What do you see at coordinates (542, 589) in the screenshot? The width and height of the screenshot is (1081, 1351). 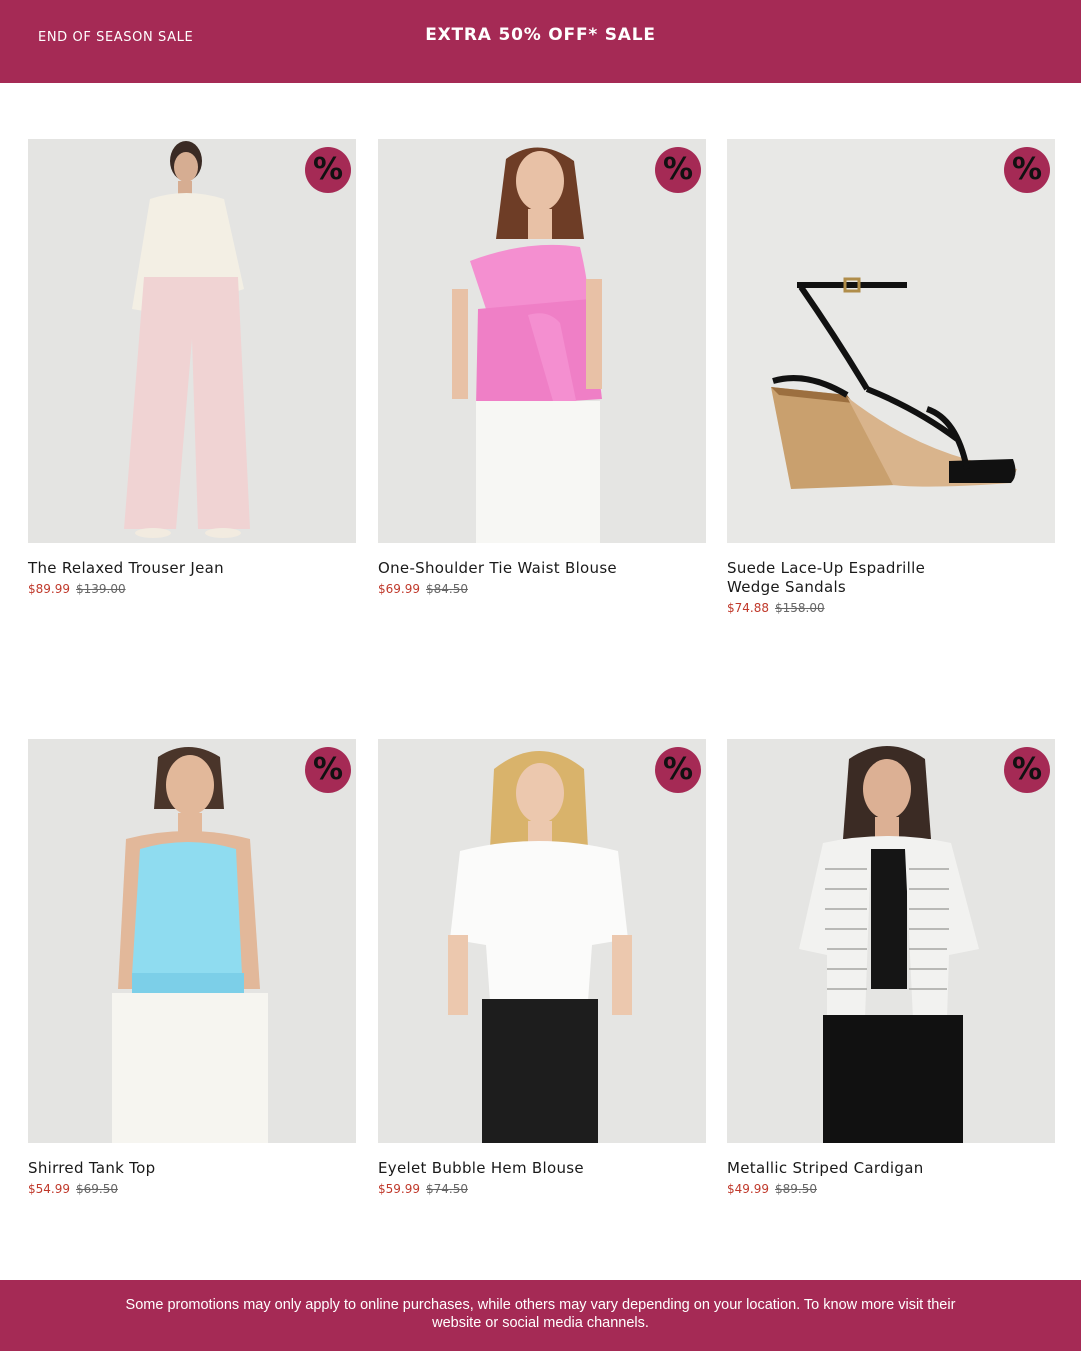 I see `product-prices: $69.99 $84.50` at bounding box center [542, 589].